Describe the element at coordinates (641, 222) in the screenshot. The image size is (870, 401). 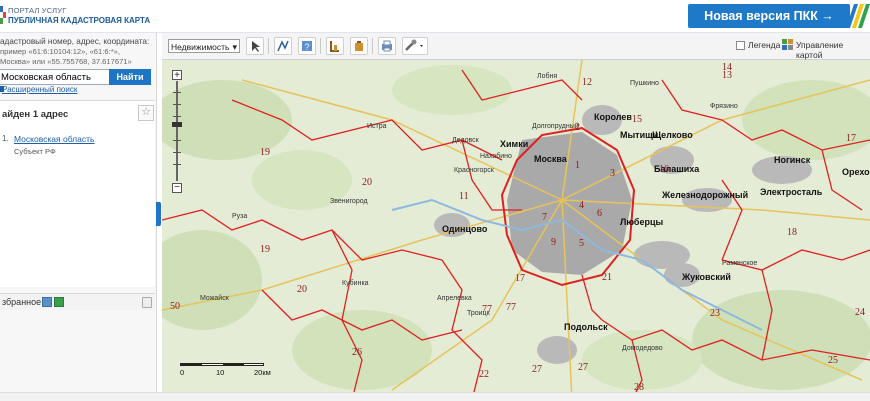
I see `city-label: Люберцы` at that location.